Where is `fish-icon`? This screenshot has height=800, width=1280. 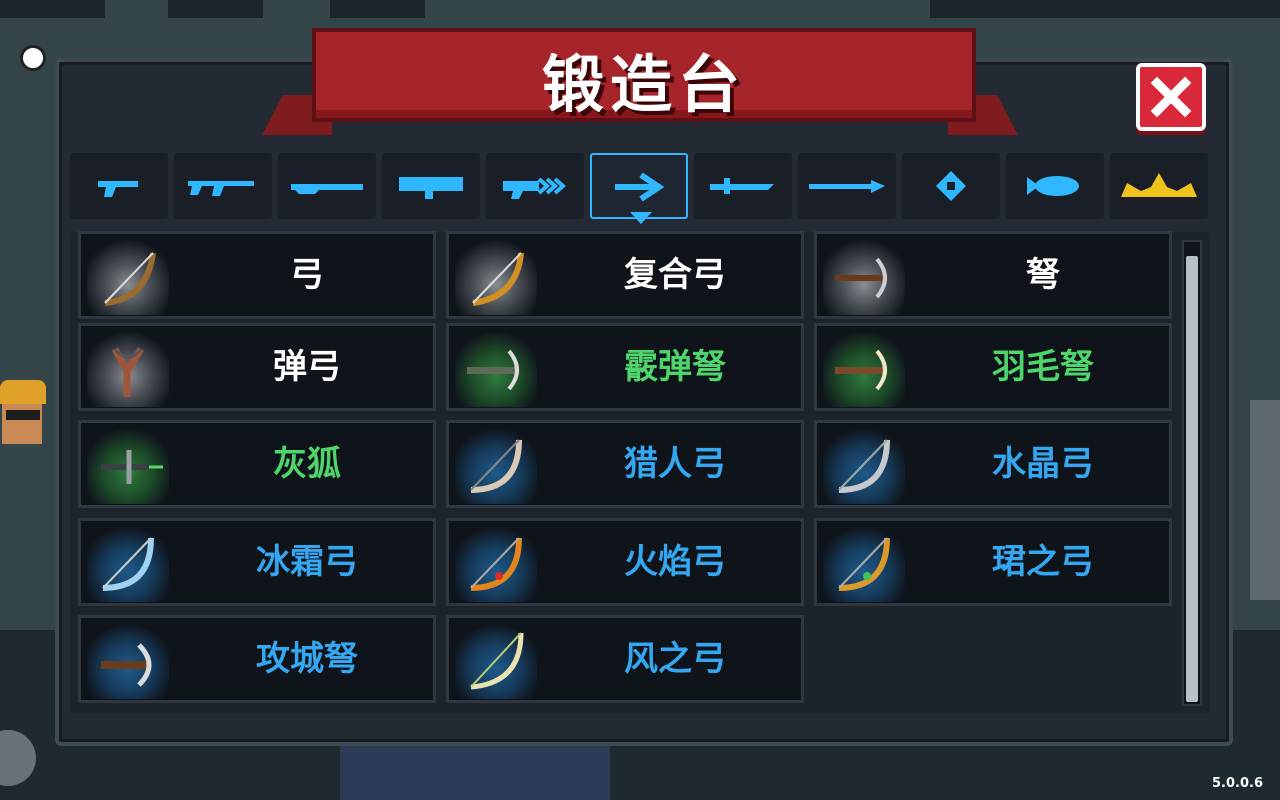 fish-icon is located at coordinates (1053, 186).